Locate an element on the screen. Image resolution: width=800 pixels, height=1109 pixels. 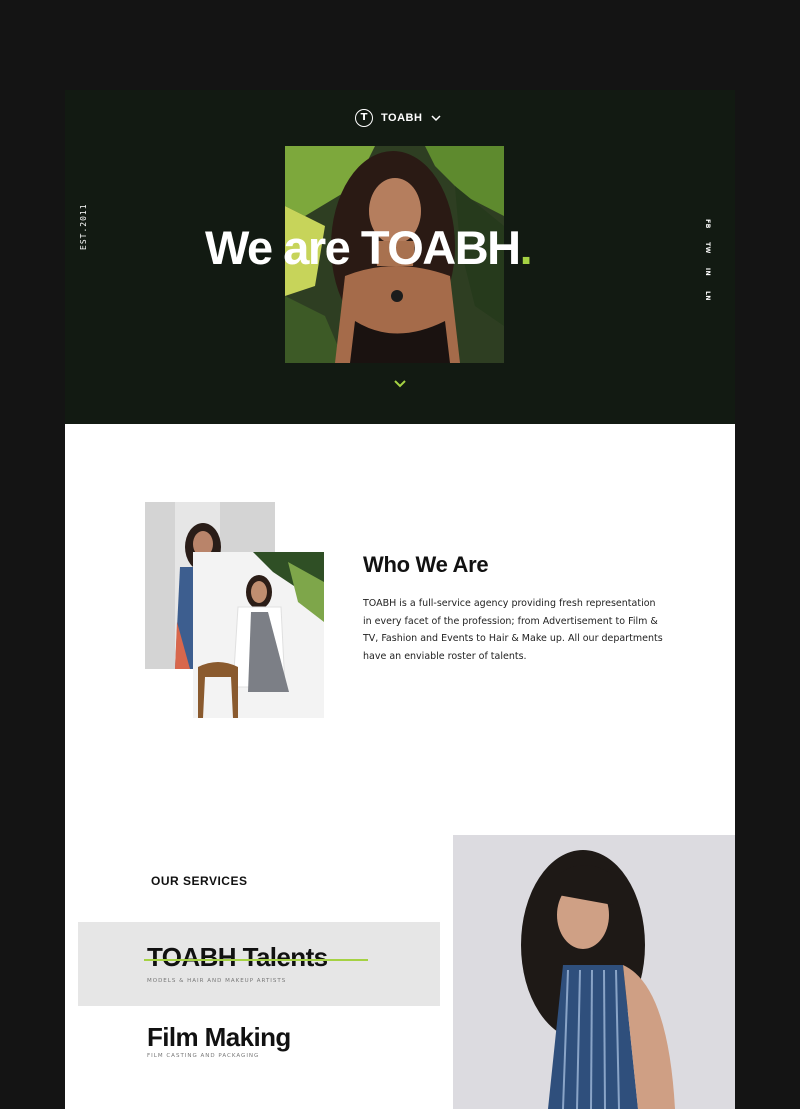
service-title: Film Making is located at coordinates (219, 1037).